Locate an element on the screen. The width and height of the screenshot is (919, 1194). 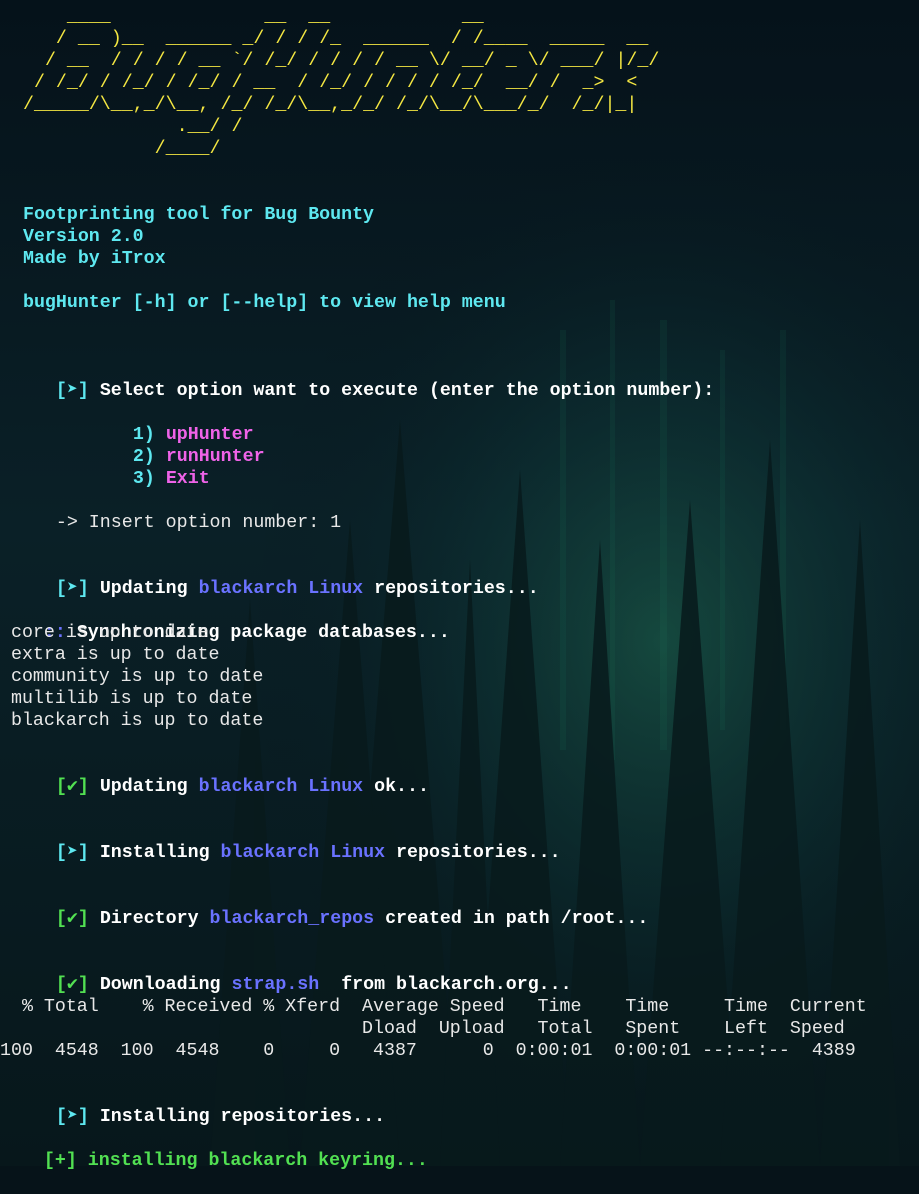
intro-author: Made by iTrox is located at coordinates (89, 259).